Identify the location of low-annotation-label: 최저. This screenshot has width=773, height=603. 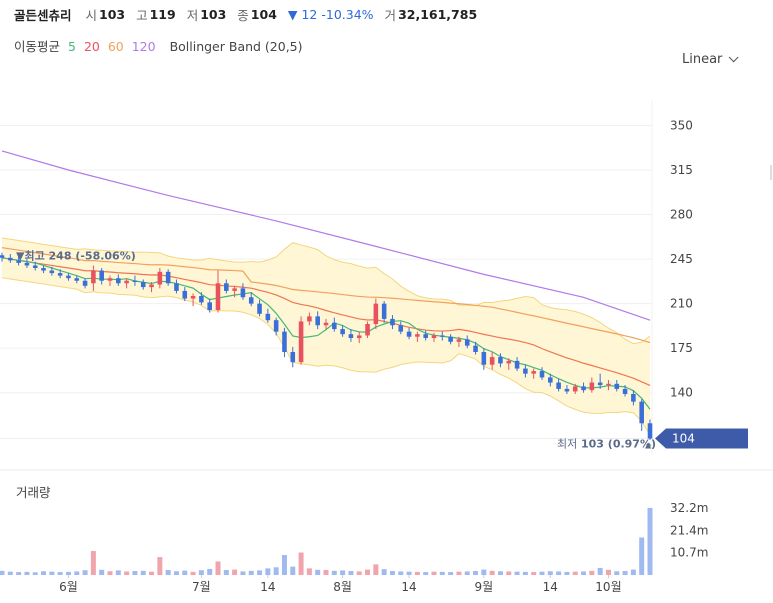
(567, 444).